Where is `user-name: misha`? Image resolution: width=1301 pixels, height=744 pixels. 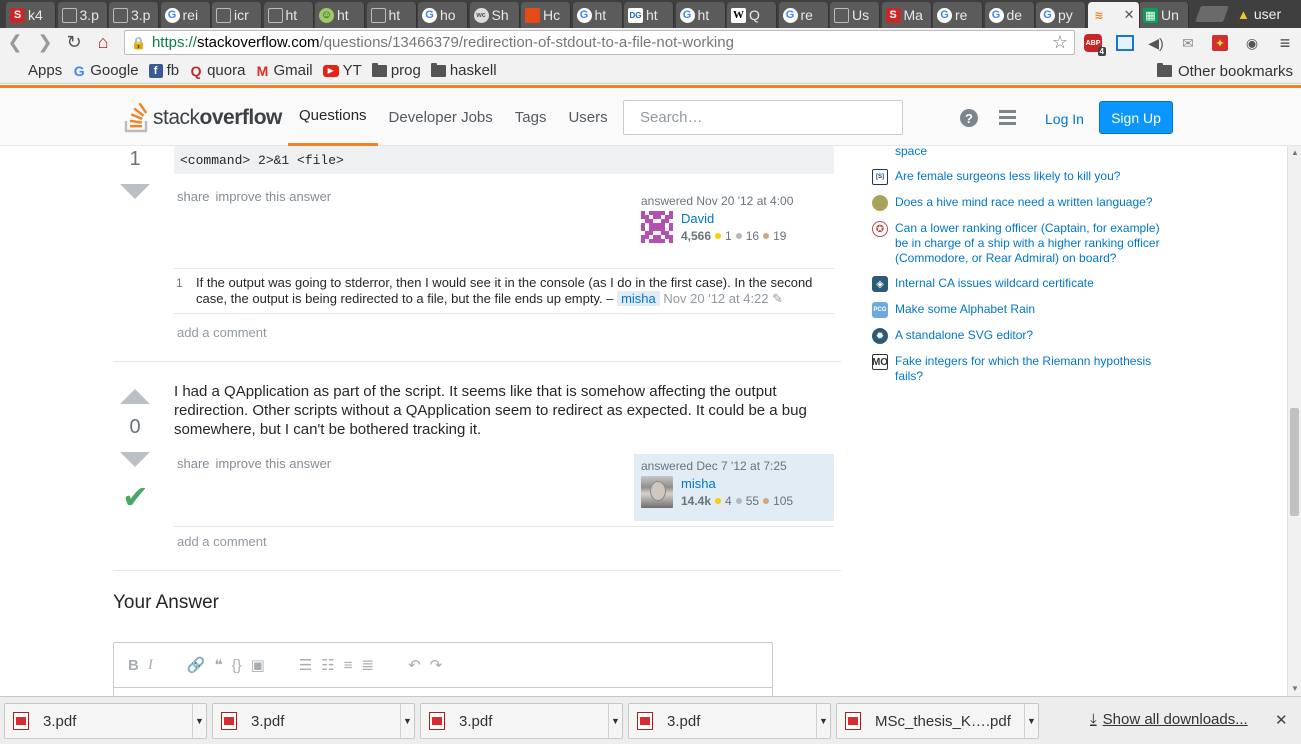
user-name: misha is located at coordinates (737, 483).